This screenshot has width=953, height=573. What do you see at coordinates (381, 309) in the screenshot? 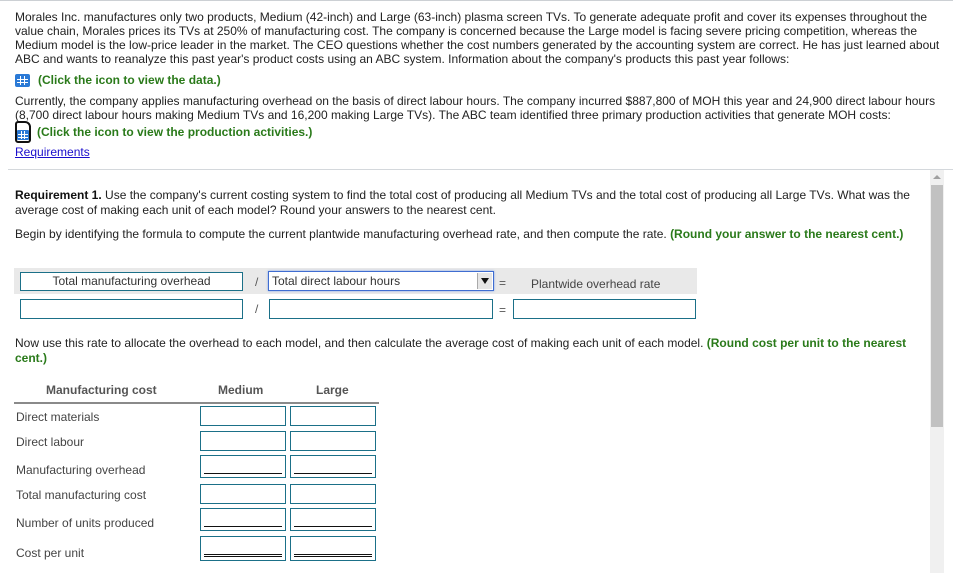
I see `denominator-input` at bounding box center [381, 309].